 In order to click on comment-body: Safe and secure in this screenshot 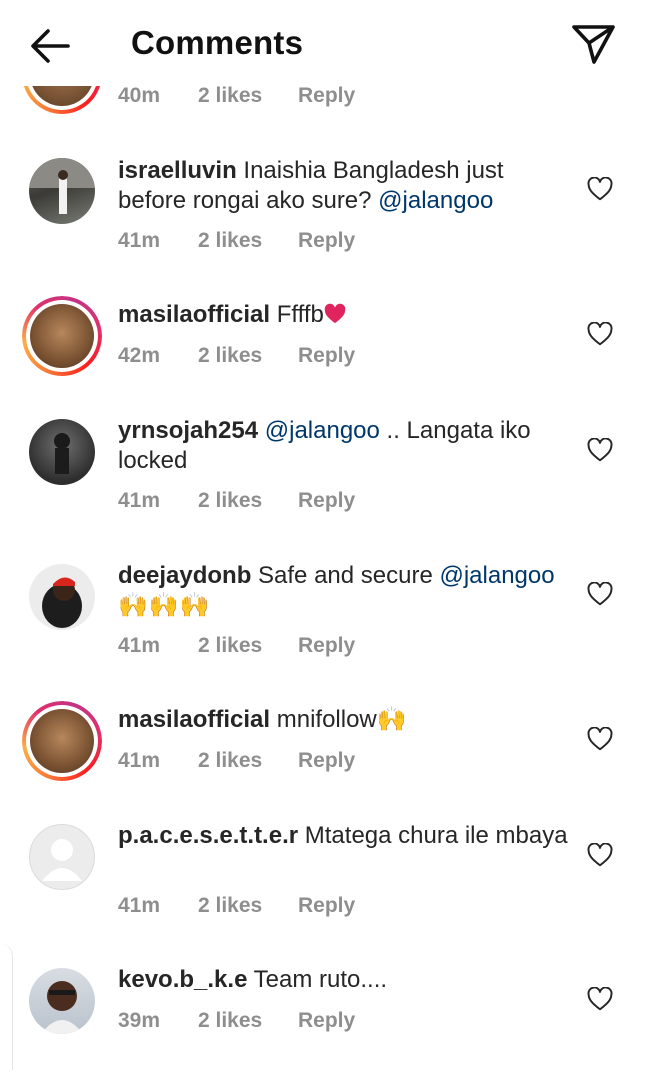, I will do `click(345, 575)`.